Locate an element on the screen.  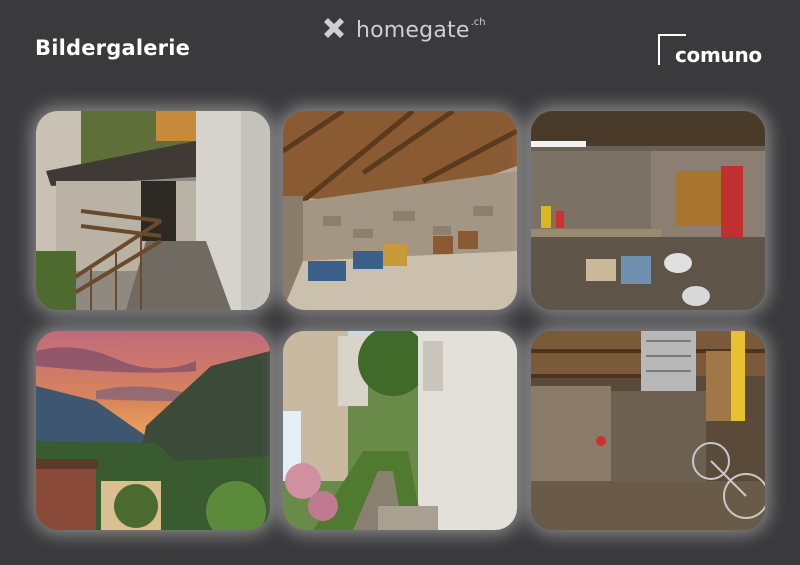
comuno-logo: comuno is located at coordinates (713, 50).